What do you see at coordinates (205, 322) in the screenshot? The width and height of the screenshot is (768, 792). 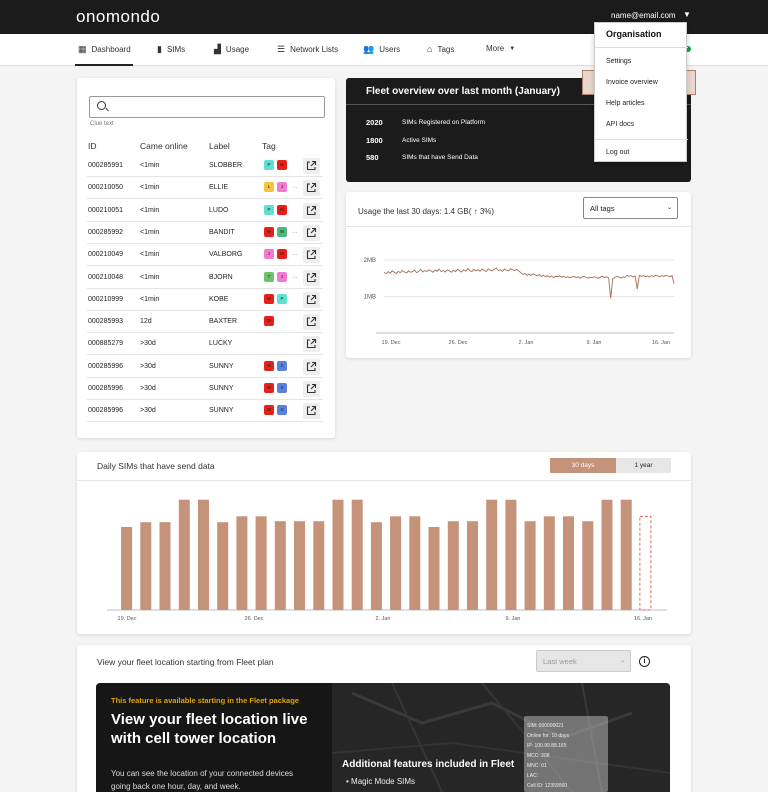 I see `table-row: 000285993 12d BAXTER W` at bounding box center [205, 322].